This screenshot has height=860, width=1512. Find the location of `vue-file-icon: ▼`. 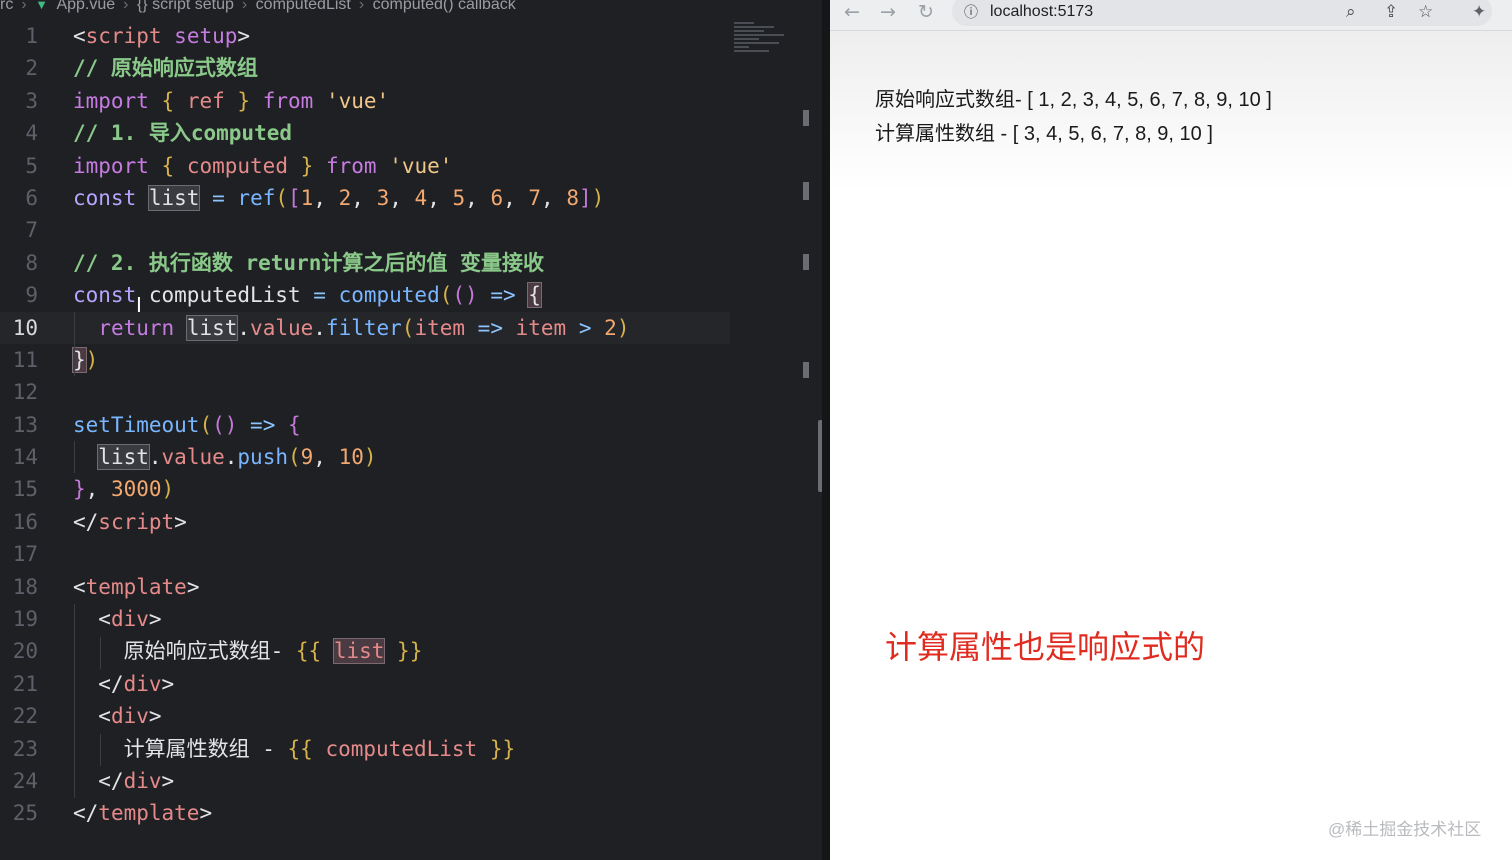

vue-file-icon: ▼ is located at coordinates (41, 6).